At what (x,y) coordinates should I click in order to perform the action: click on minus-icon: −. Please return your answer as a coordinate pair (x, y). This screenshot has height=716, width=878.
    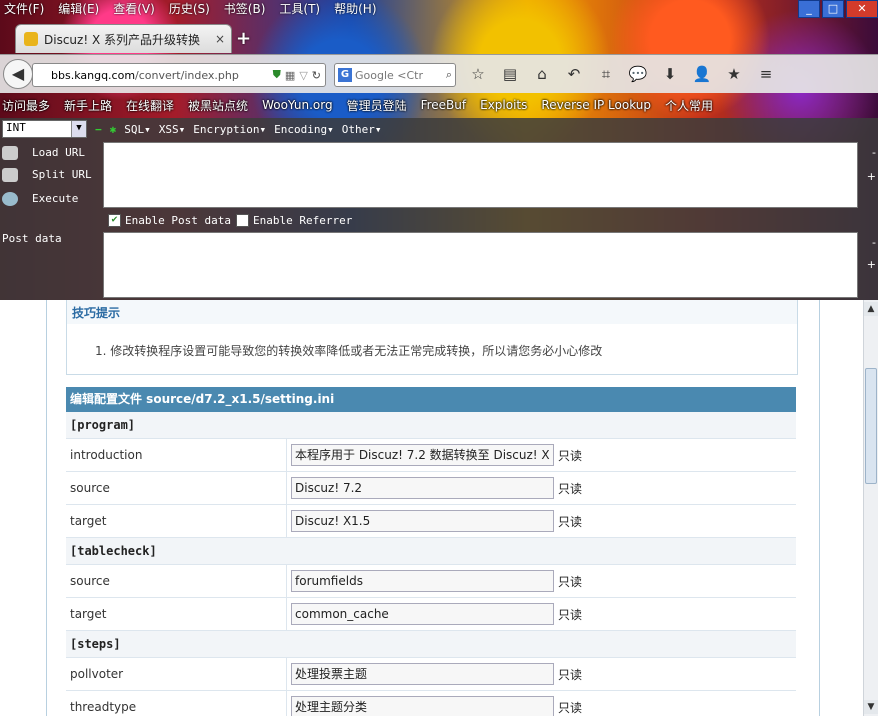
    Looking at the image, I should click on (98, 129).